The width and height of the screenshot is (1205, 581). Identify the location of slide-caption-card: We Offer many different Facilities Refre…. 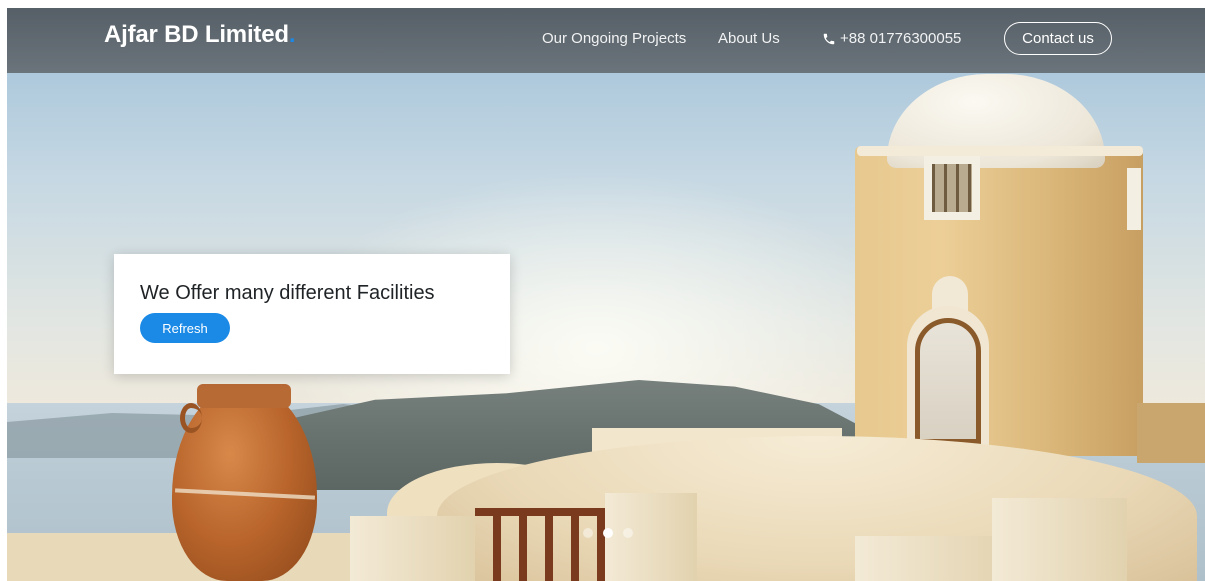
(312, 314).